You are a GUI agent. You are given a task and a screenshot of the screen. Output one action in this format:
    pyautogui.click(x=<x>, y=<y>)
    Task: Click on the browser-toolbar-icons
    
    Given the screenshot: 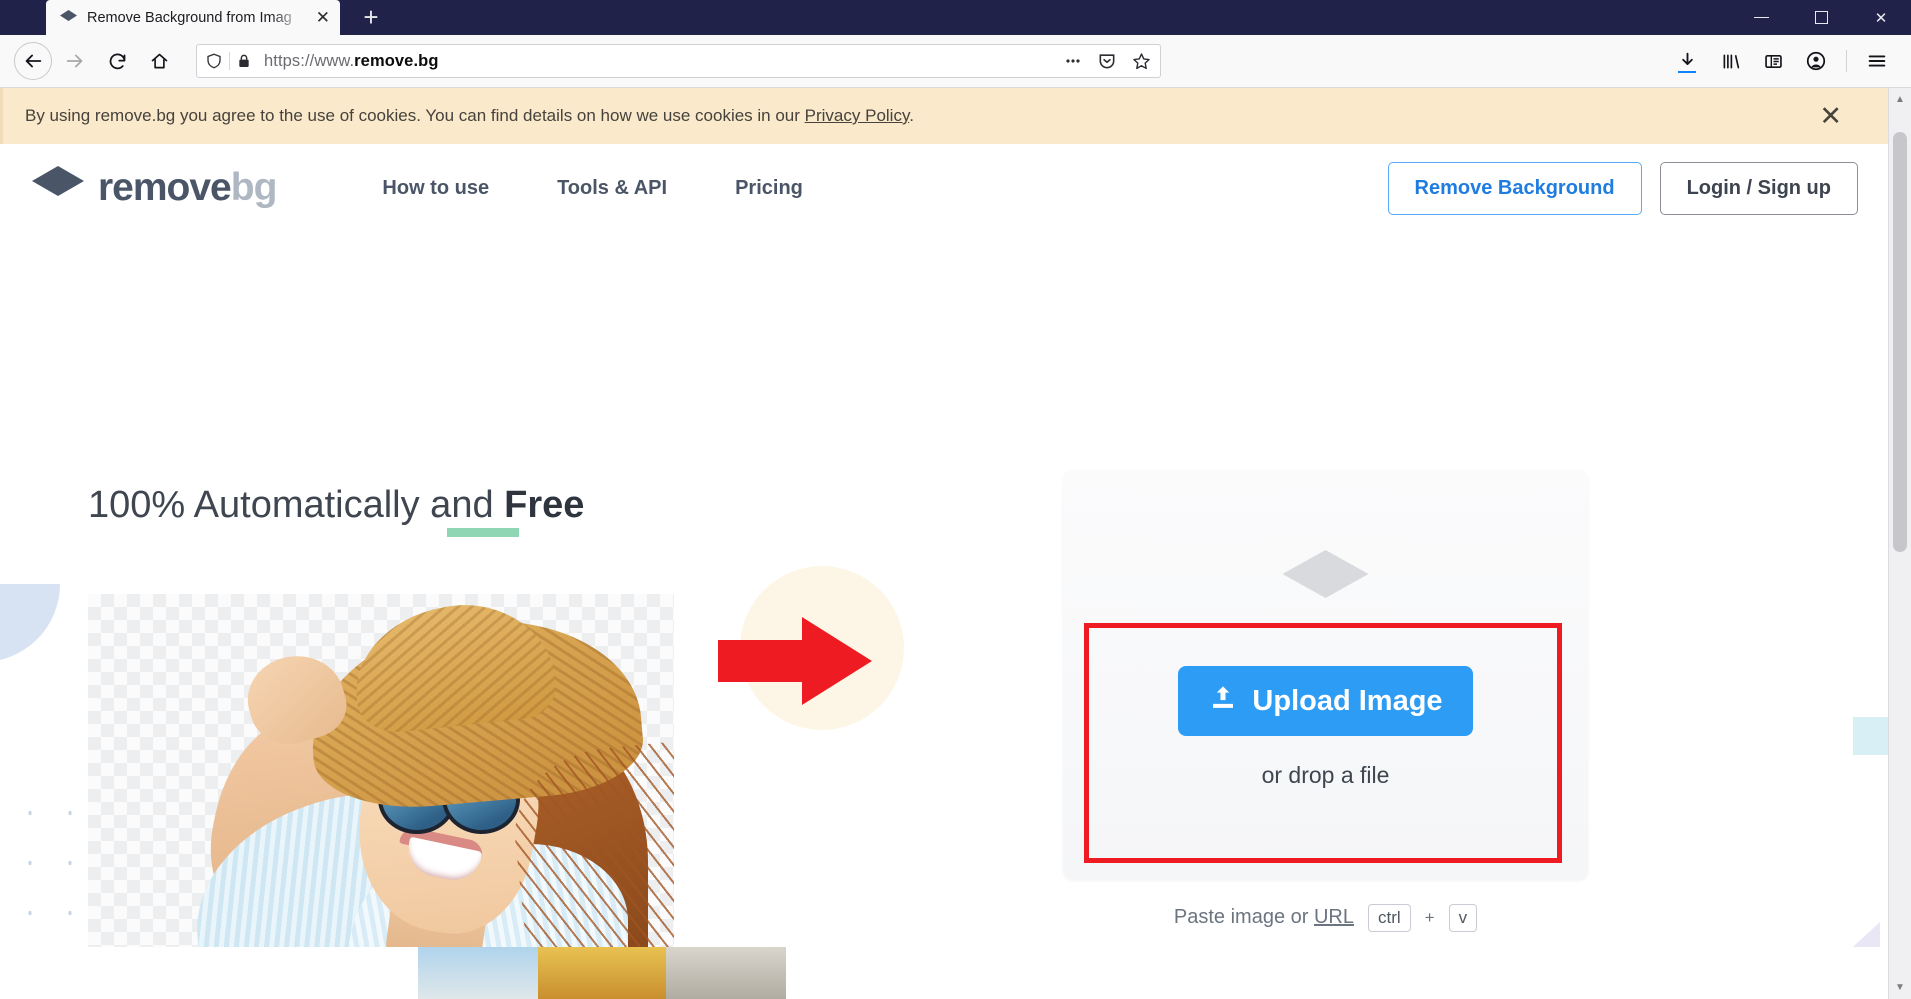 What is the action you would take?
    pyautogui.click(x=1782, y=61)
    